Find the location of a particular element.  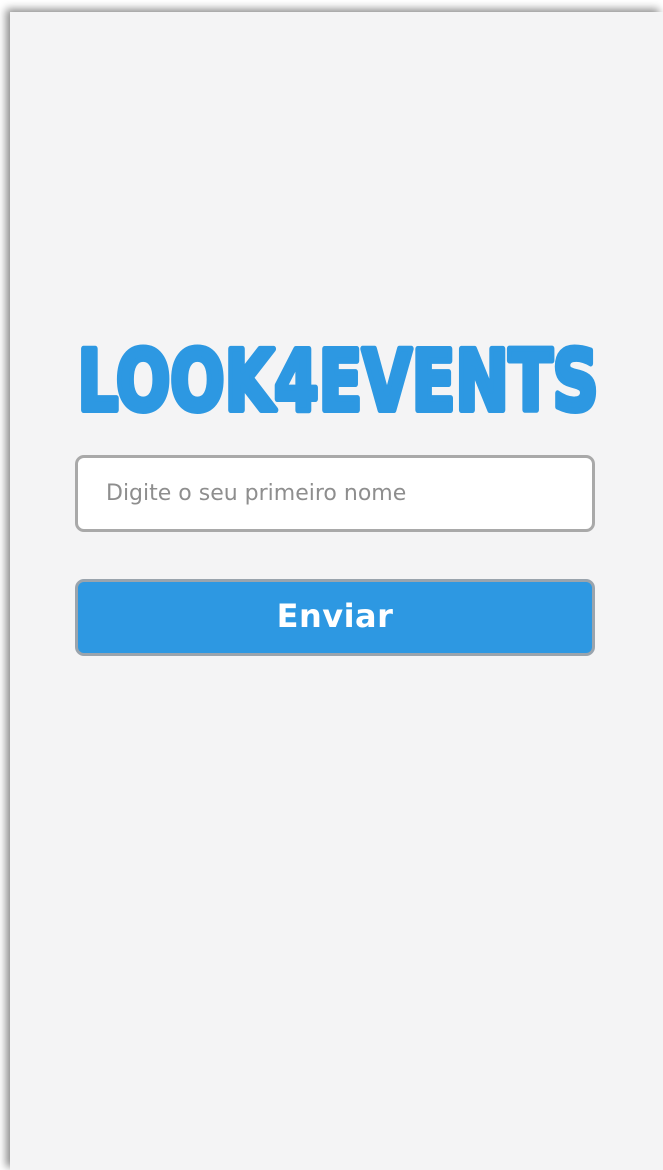

logo-wordmark: LOOK4EVENTS is located at coordinates (338, 374).